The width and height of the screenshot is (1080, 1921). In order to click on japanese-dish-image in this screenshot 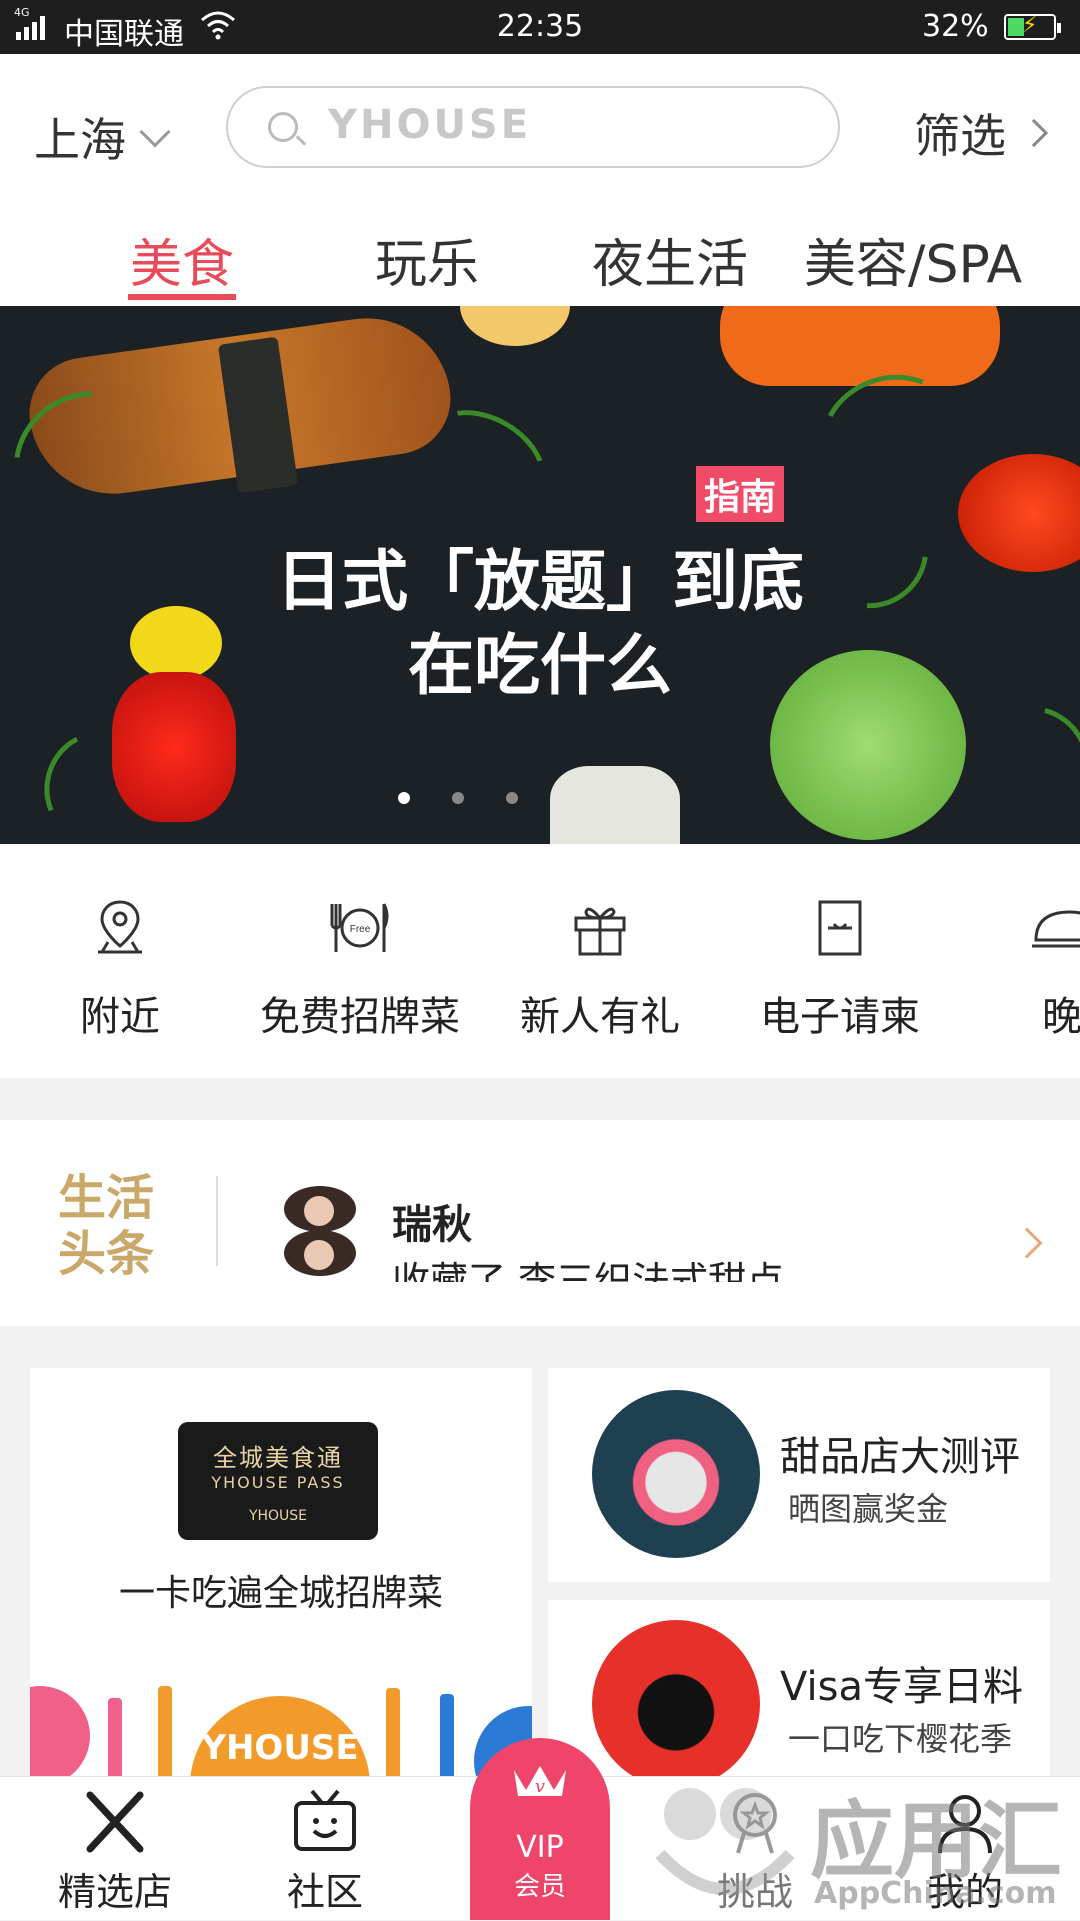, I will do `click(676, 1698)`.